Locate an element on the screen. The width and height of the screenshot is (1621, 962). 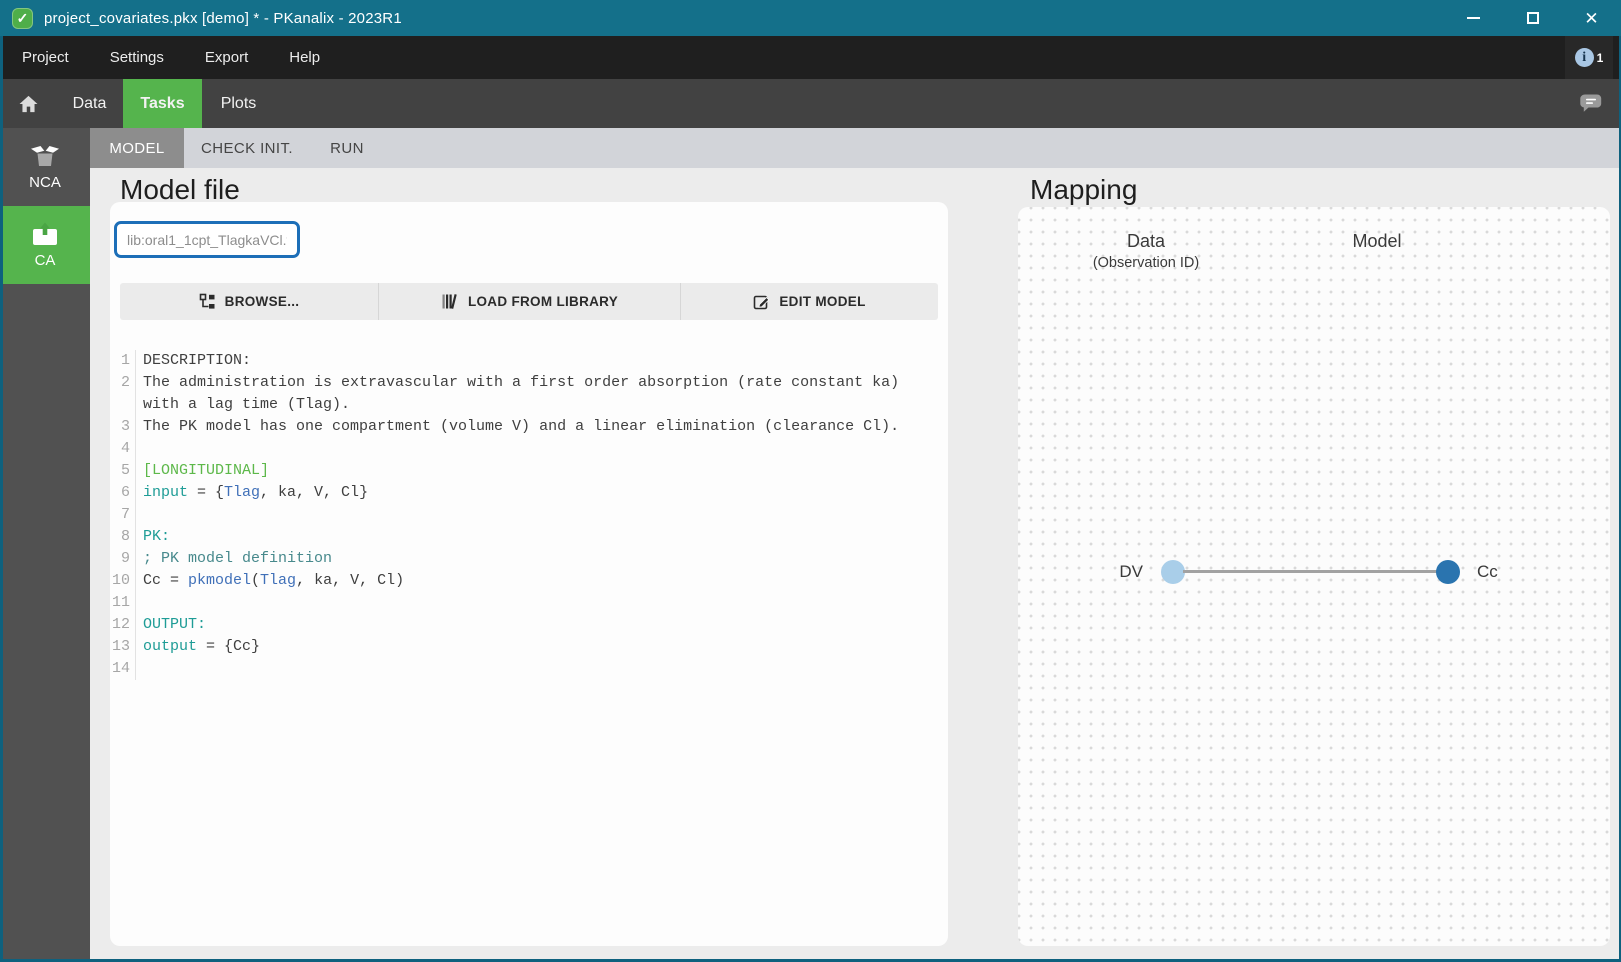
code-token: = {Cc} is located at coordinates (229, 646).